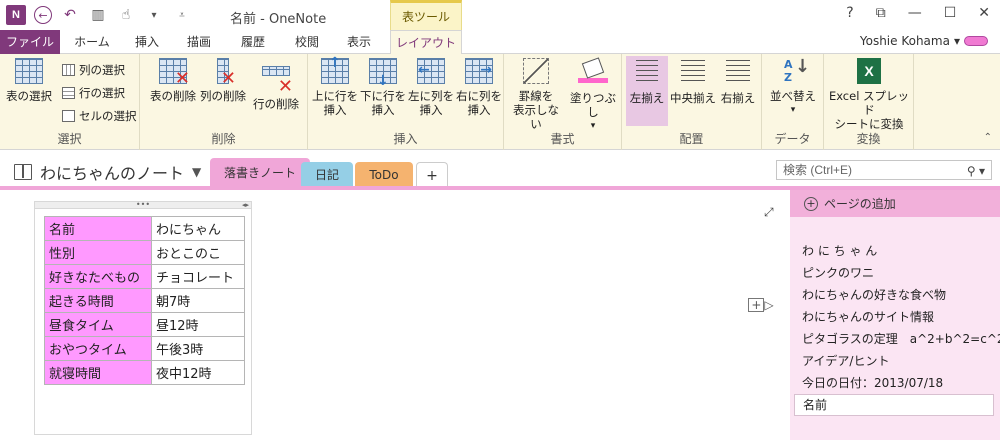 This screenshot has height=440, width=1000. I want to click on table-key-cell: 好きなたべもの, so click(98, 276).